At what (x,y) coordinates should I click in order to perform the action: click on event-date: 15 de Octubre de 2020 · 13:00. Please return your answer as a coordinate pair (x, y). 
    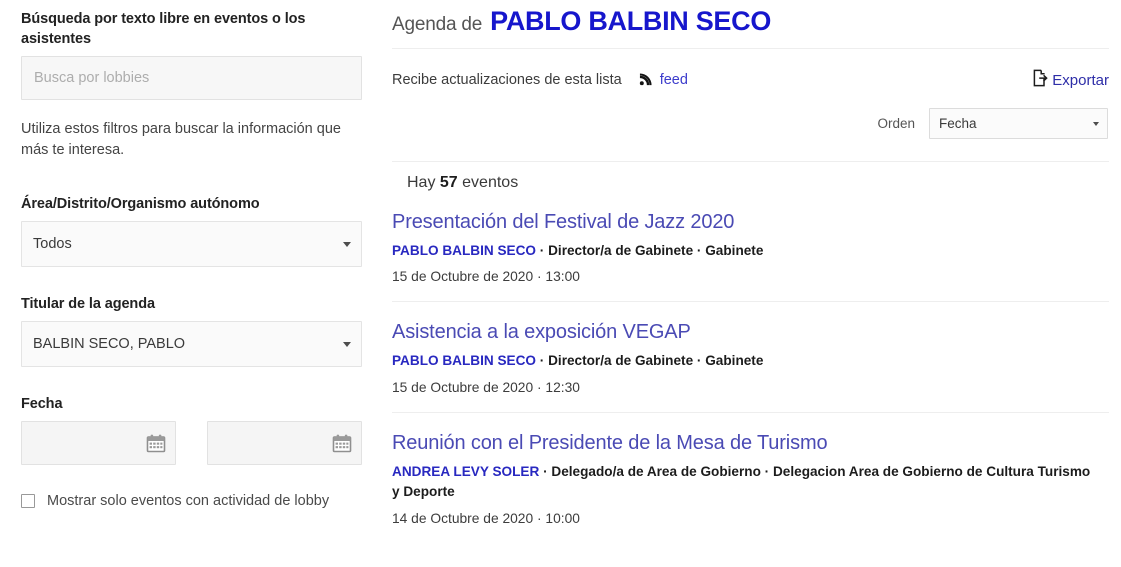
    Looking at the image, I should click on (486, 277).